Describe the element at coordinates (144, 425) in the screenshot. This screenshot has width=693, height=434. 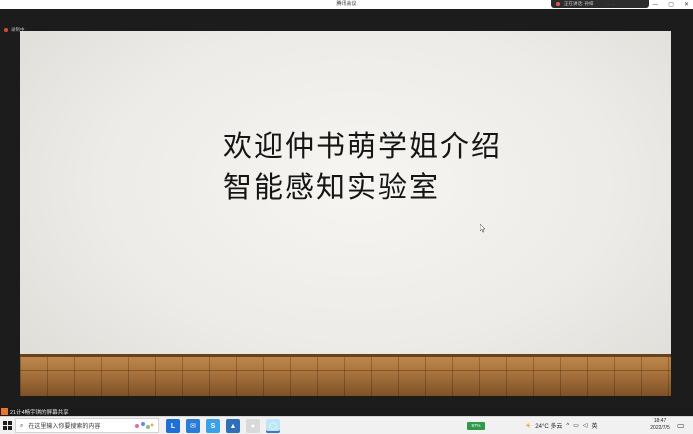
I see `search-highlight-icon` at that location.